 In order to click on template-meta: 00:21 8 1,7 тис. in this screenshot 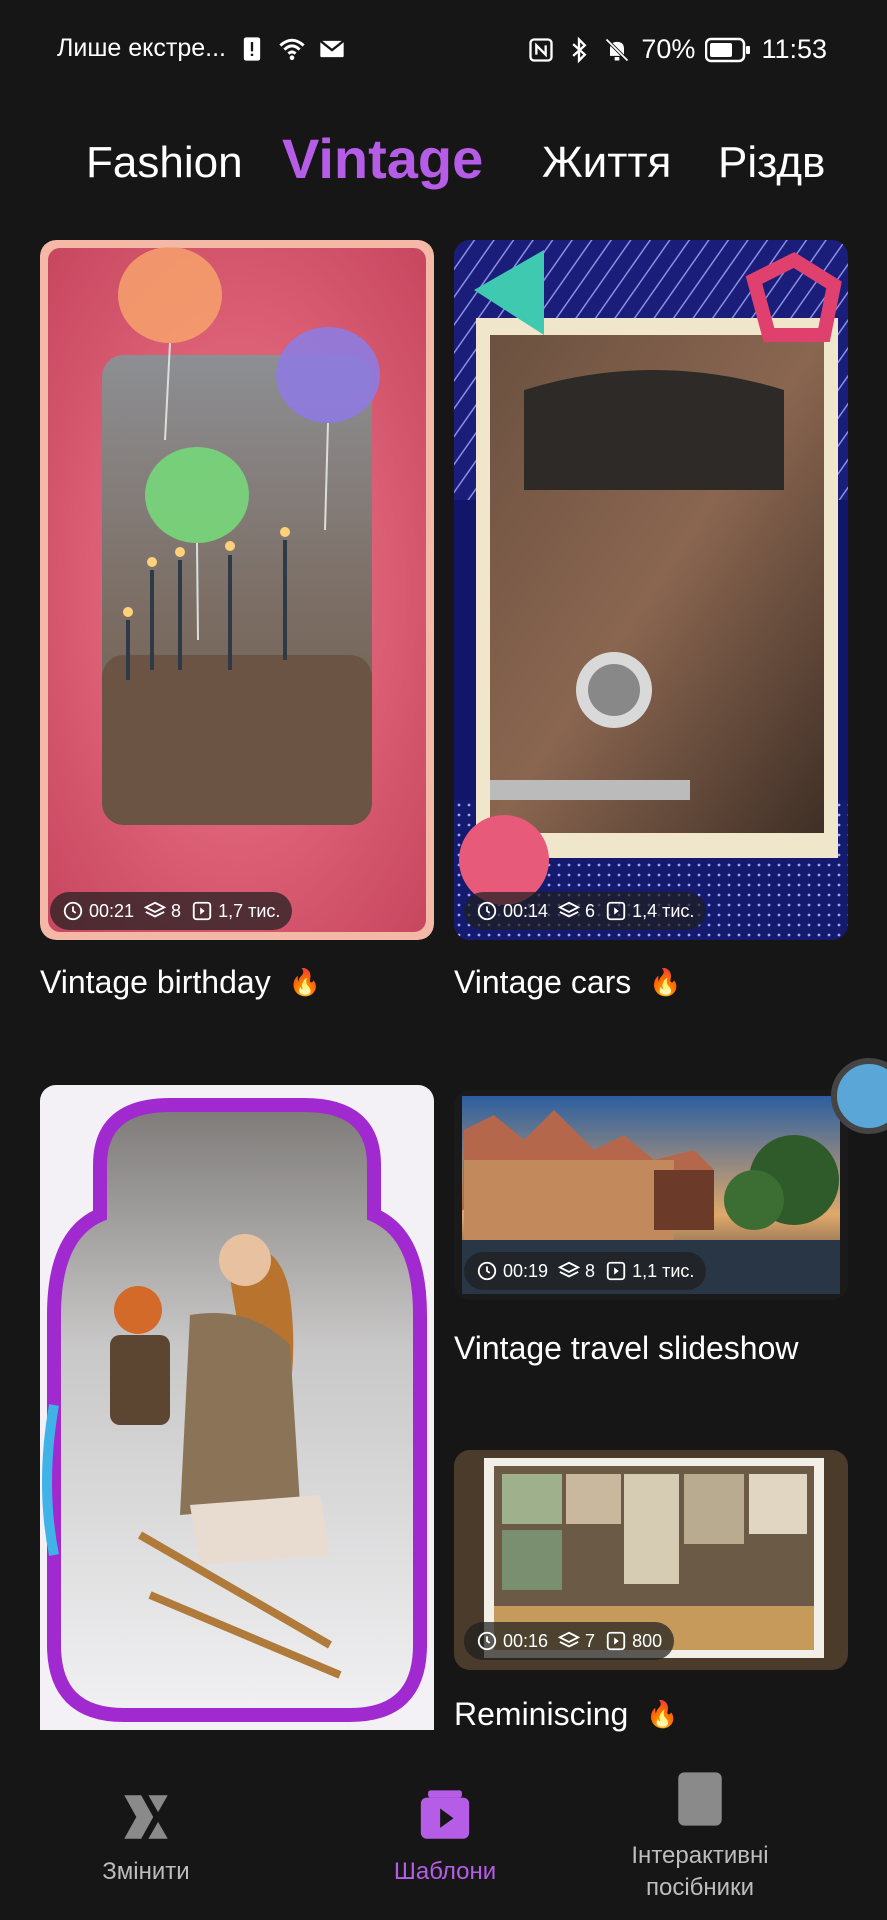, I will do `click(171, 911)`.